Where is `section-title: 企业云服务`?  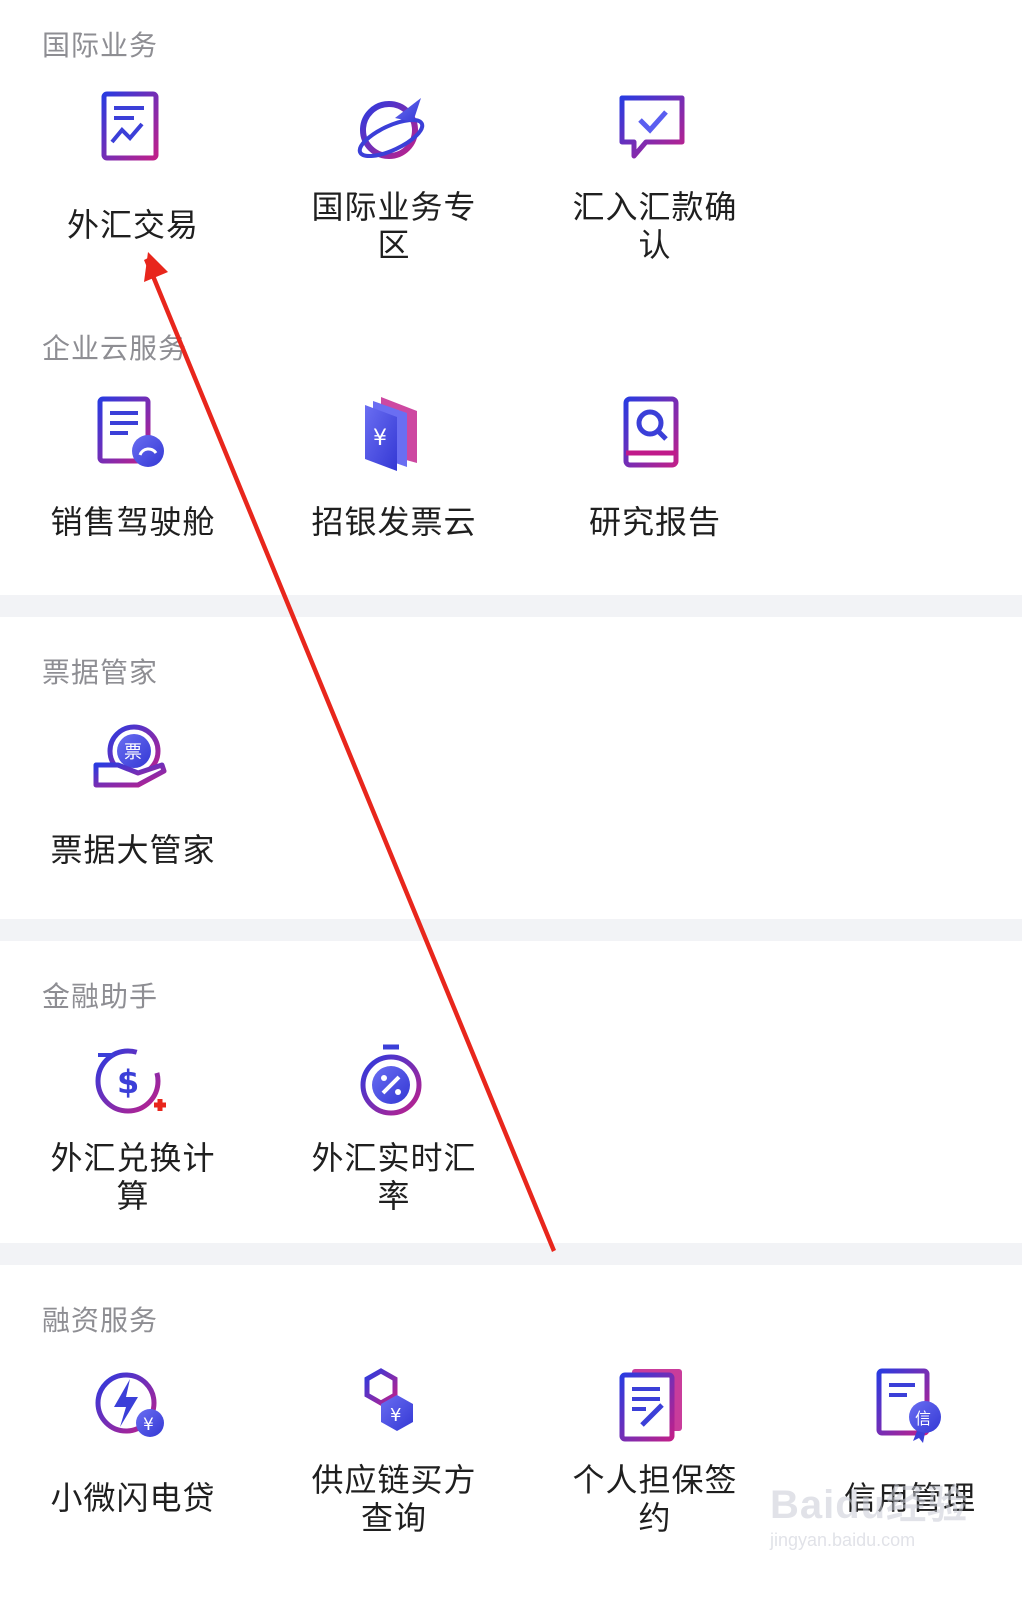
section-title: 企业云服务 is located at coordinates (115, 348).